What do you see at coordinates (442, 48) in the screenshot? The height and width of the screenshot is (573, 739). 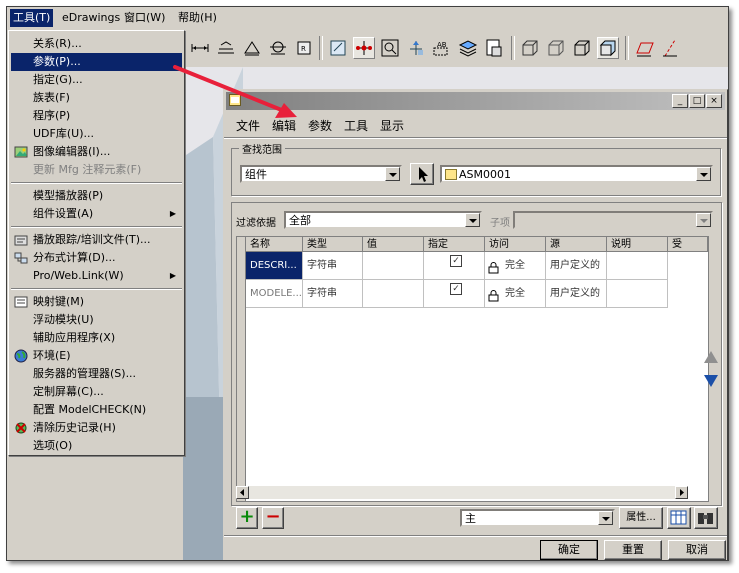 I see `ab-text-icon: AB` at bounding box center [442, 48].